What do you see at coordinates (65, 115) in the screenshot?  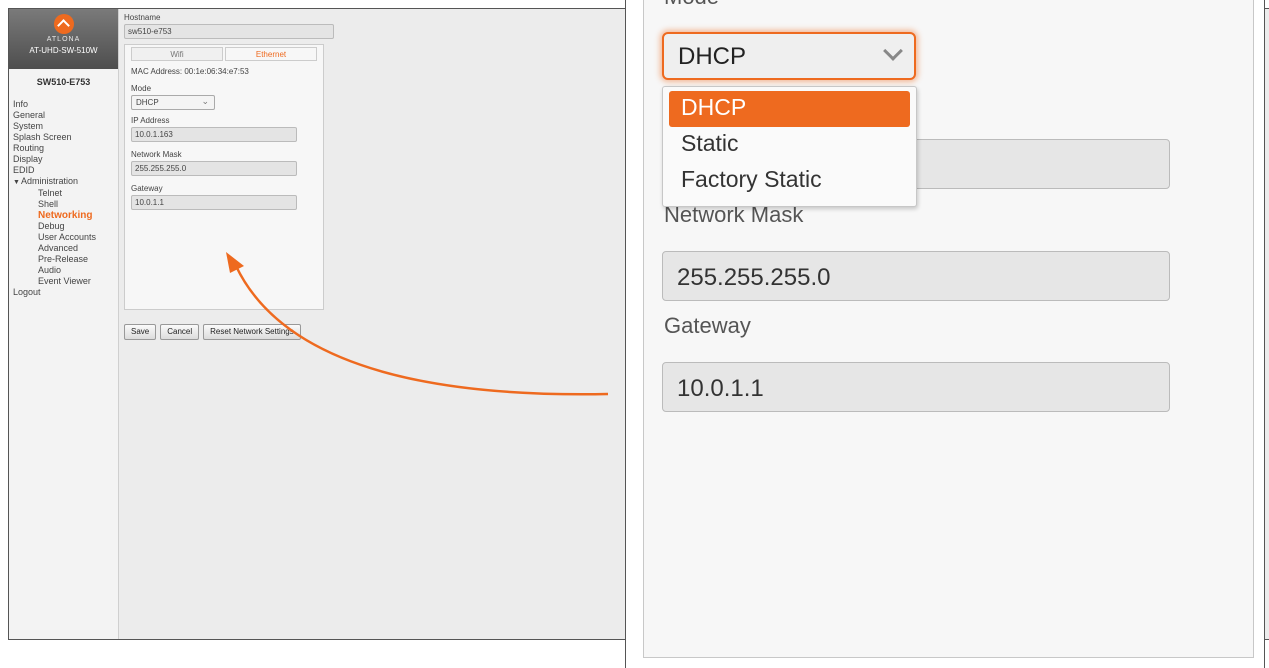 I see `sidebar-item-general: General` at bounding box center [65, 115].